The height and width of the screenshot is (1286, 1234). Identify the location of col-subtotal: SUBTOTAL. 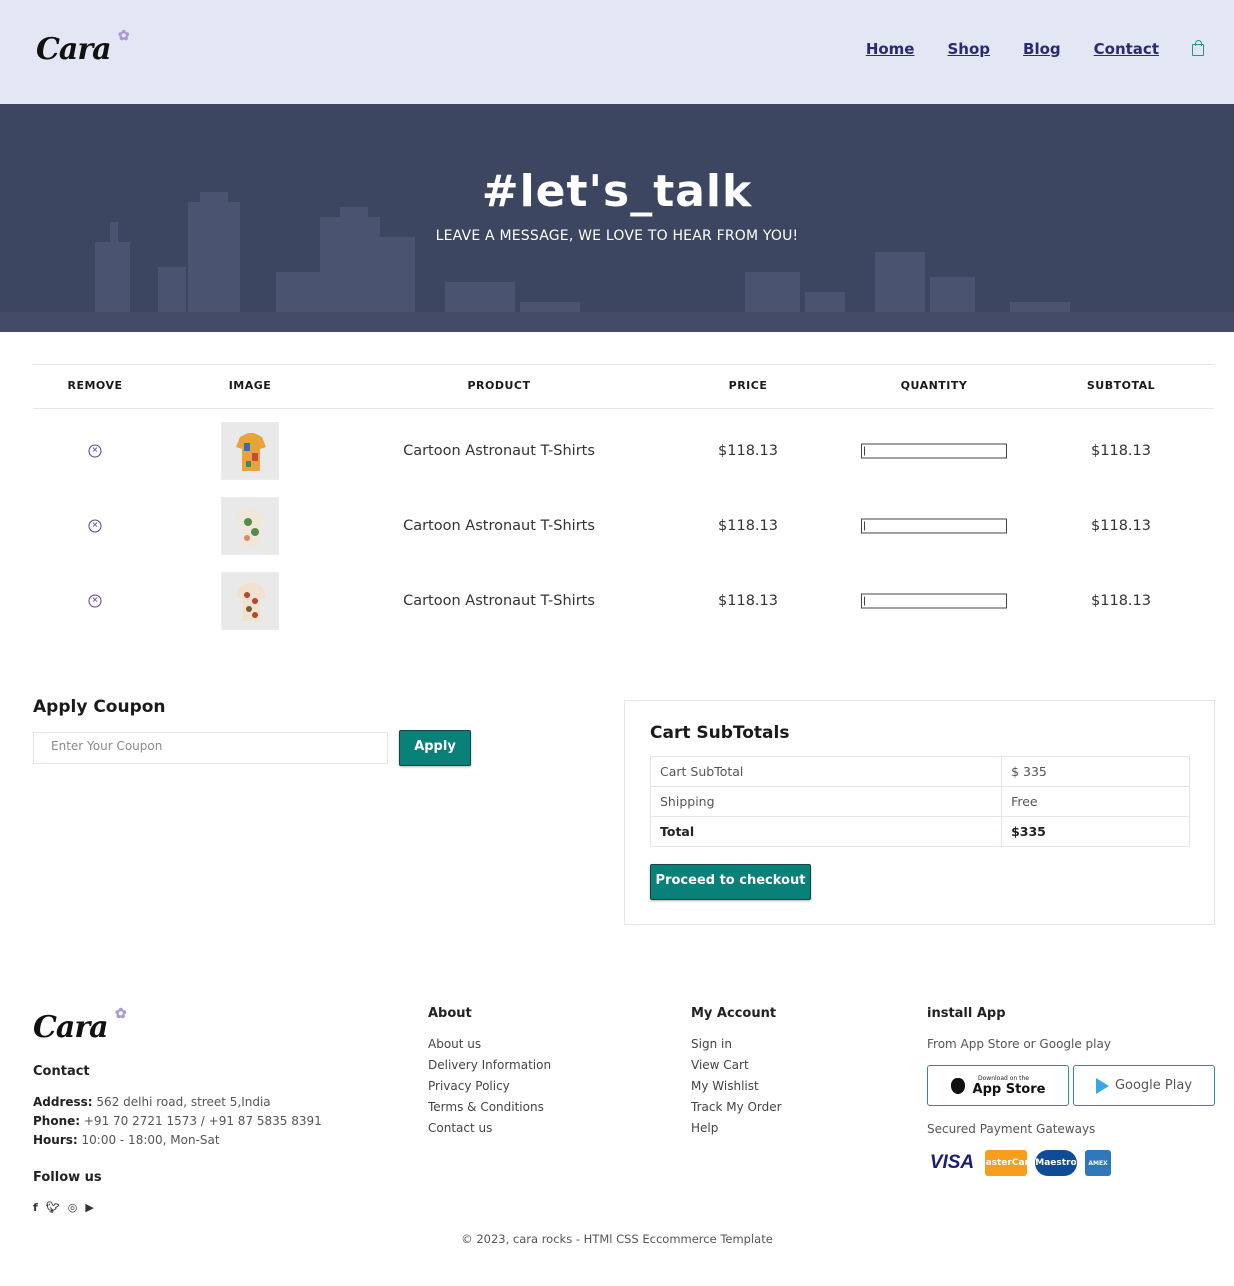
(1121, 385).